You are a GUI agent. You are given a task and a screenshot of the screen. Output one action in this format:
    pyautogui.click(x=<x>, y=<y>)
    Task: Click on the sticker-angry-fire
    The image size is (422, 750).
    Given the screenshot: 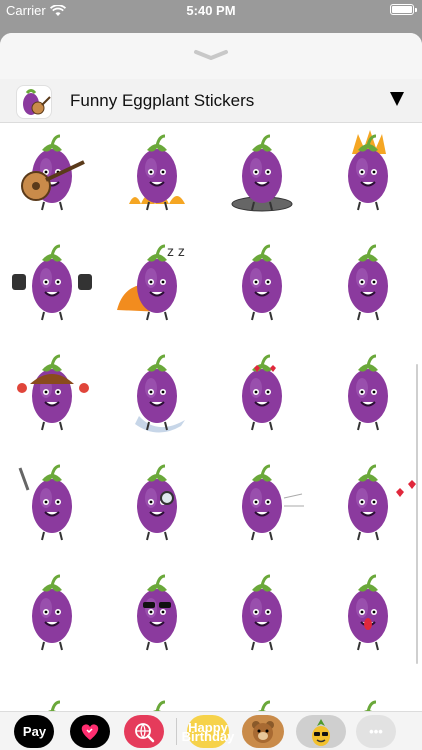 What is the action you would take?
    pyautogui.click(x=368, y=179)
    